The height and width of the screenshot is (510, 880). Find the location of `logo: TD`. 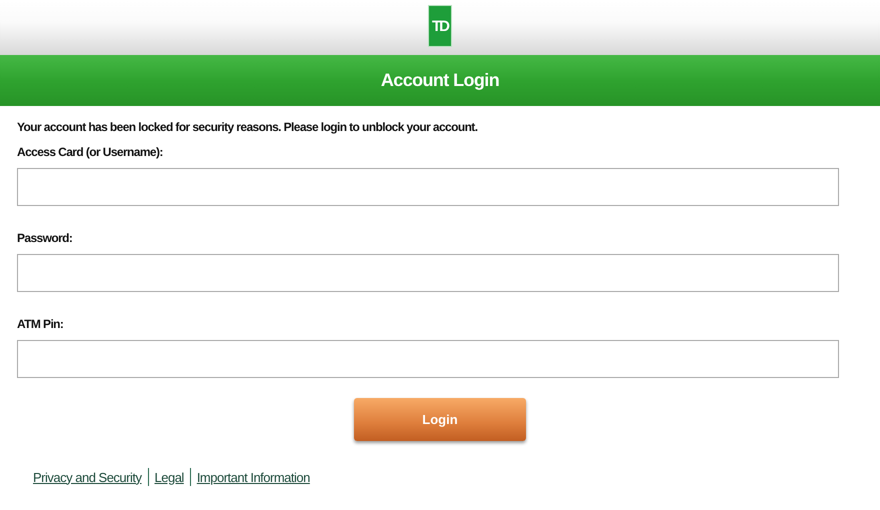

logo: TD is located at coordinates (440, 26).